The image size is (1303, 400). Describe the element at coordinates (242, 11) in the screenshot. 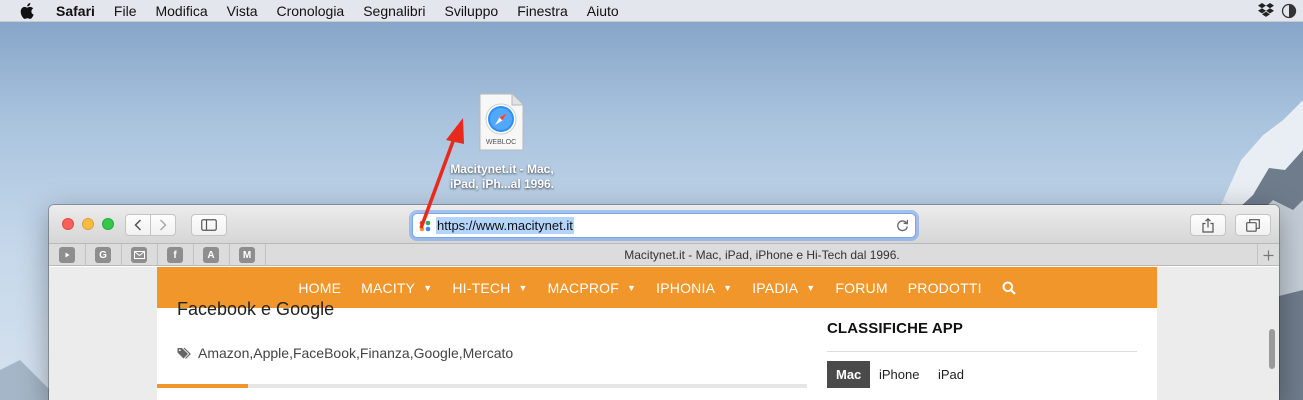

I see `menu-vista: Vista` at that location.